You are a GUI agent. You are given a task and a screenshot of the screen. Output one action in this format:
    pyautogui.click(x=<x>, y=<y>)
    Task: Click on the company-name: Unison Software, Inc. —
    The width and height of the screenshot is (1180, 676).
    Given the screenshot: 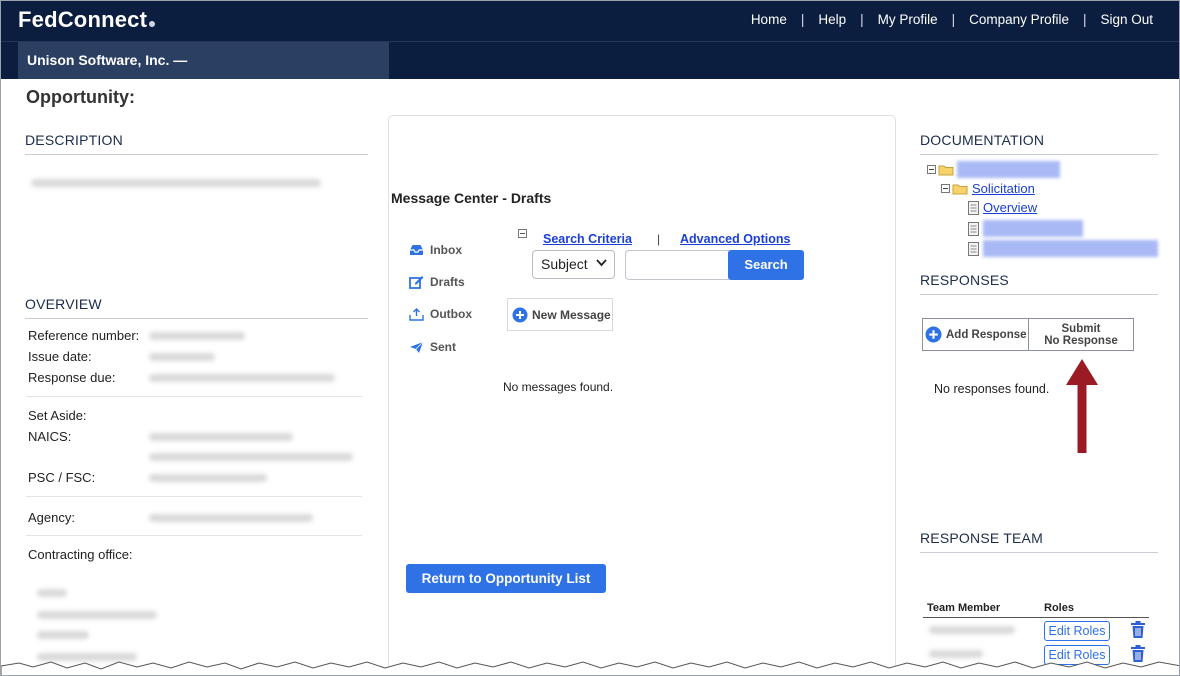 What is the action you would take?
    pyautogui.click(x=203, y=60)
    